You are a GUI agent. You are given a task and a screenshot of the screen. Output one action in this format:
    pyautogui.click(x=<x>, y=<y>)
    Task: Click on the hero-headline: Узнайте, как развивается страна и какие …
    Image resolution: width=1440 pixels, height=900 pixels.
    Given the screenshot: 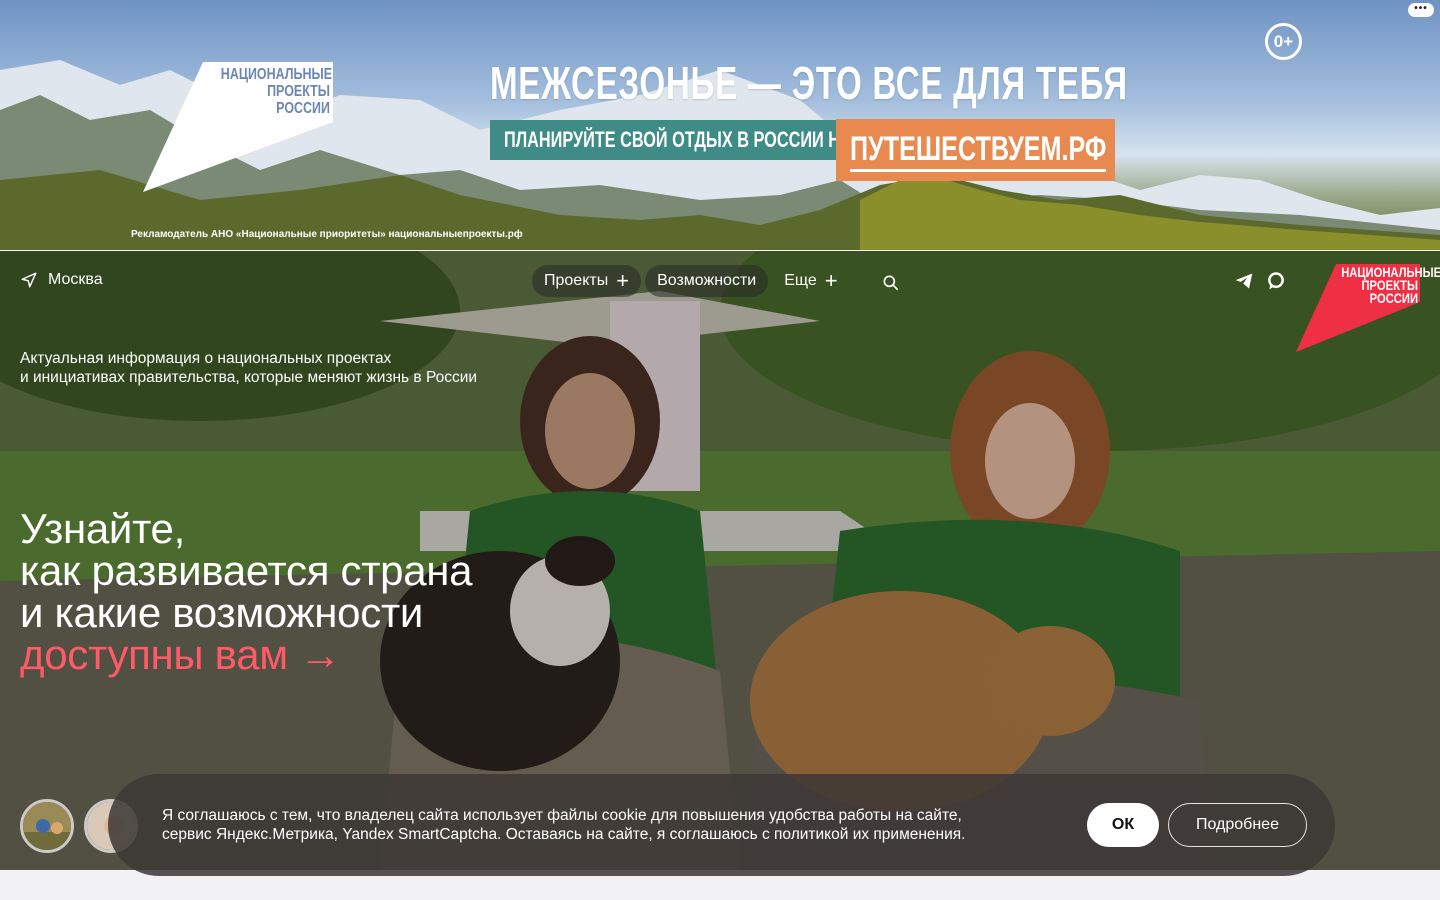 What is the action you would take?
    pyautogui.click(x=330, y=592)
    